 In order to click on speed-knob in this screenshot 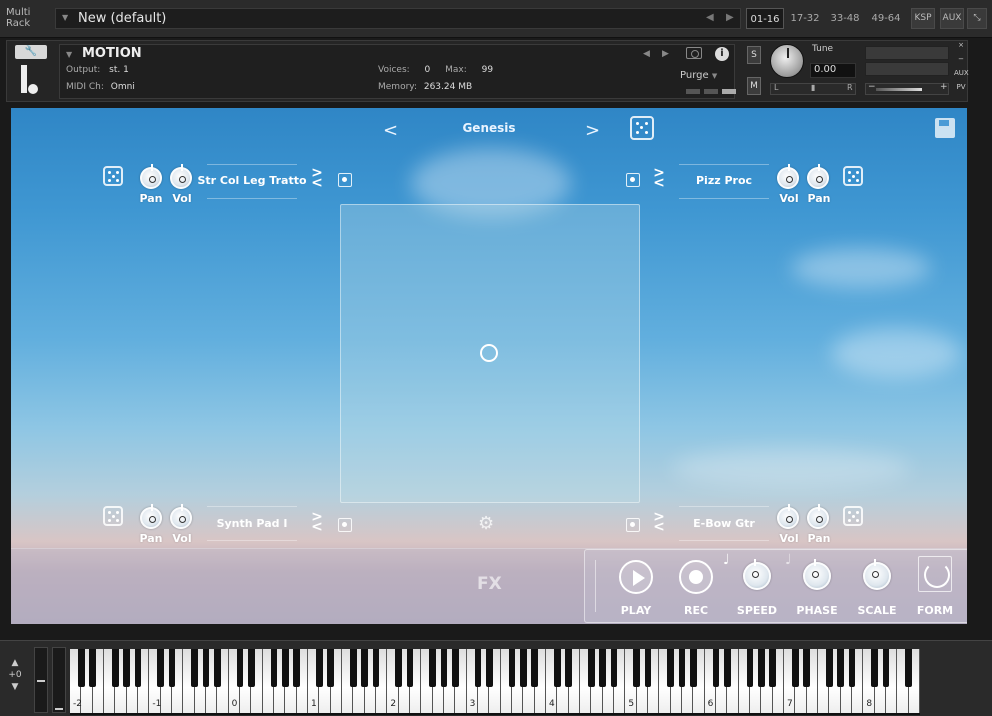, I will do `click(757, 574)`.